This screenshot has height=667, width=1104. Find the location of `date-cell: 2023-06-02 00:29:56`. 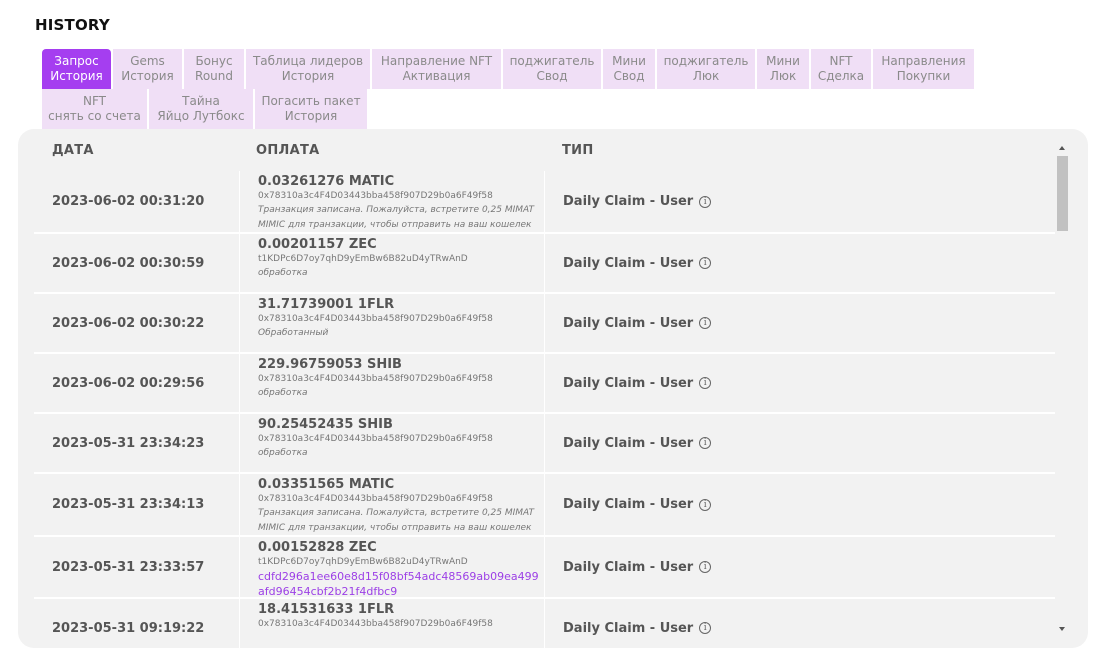

date-cell: 2023-06-02 00:29:56 is located at coordinates (128, 383).